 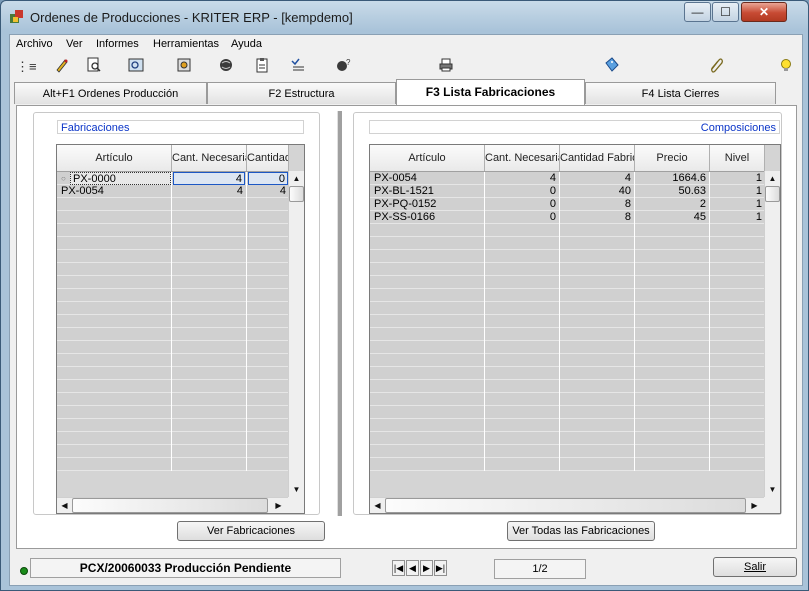 What do you see at coordinates (672, 178) in the screenshot?
I see `cell-precio: 1664.6` at bounding box center [672, 178].